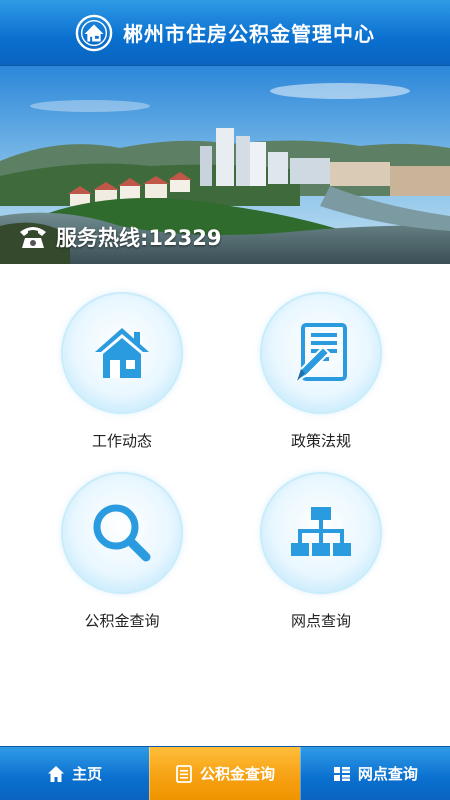  What do you see at coordinates (87, 774) in the screenshot?
I see `nav-label: 主页` at bounding box center [87, 774].